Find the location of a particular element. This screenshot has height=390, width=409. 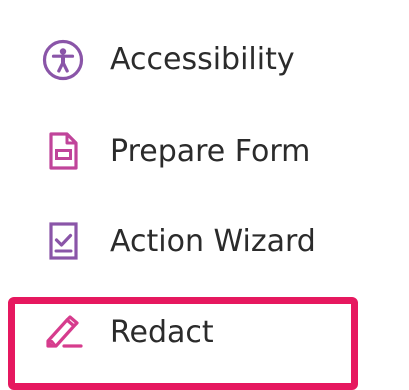

tool-label-prepare-form: Prepare Form is located at coordinates (210, 151).